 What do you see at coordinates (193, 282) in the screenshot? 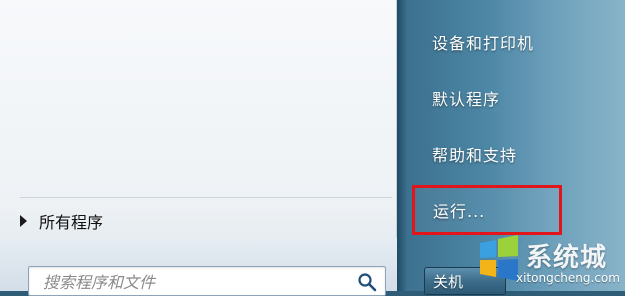
I see `search-input` at bounding box center [193, 282].